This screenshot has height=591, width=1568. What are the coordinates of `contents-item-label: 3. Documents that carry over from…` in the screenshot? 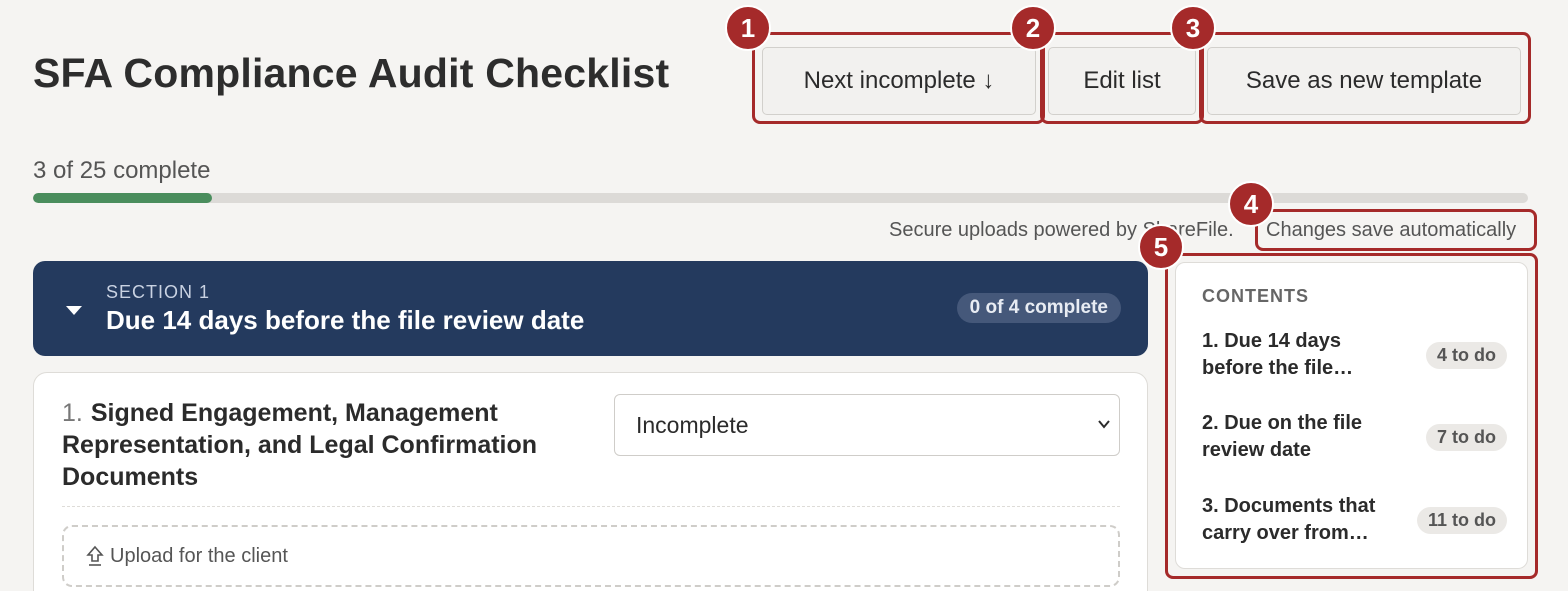 It's located at (1289, 519).